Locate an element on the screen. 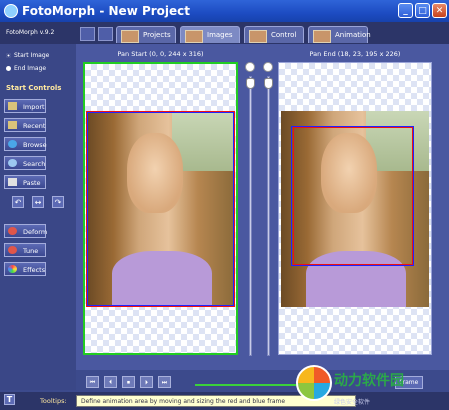 This screenshot has height=410, width=449. tab-animation: Animation is located at coordinates (339, 34).